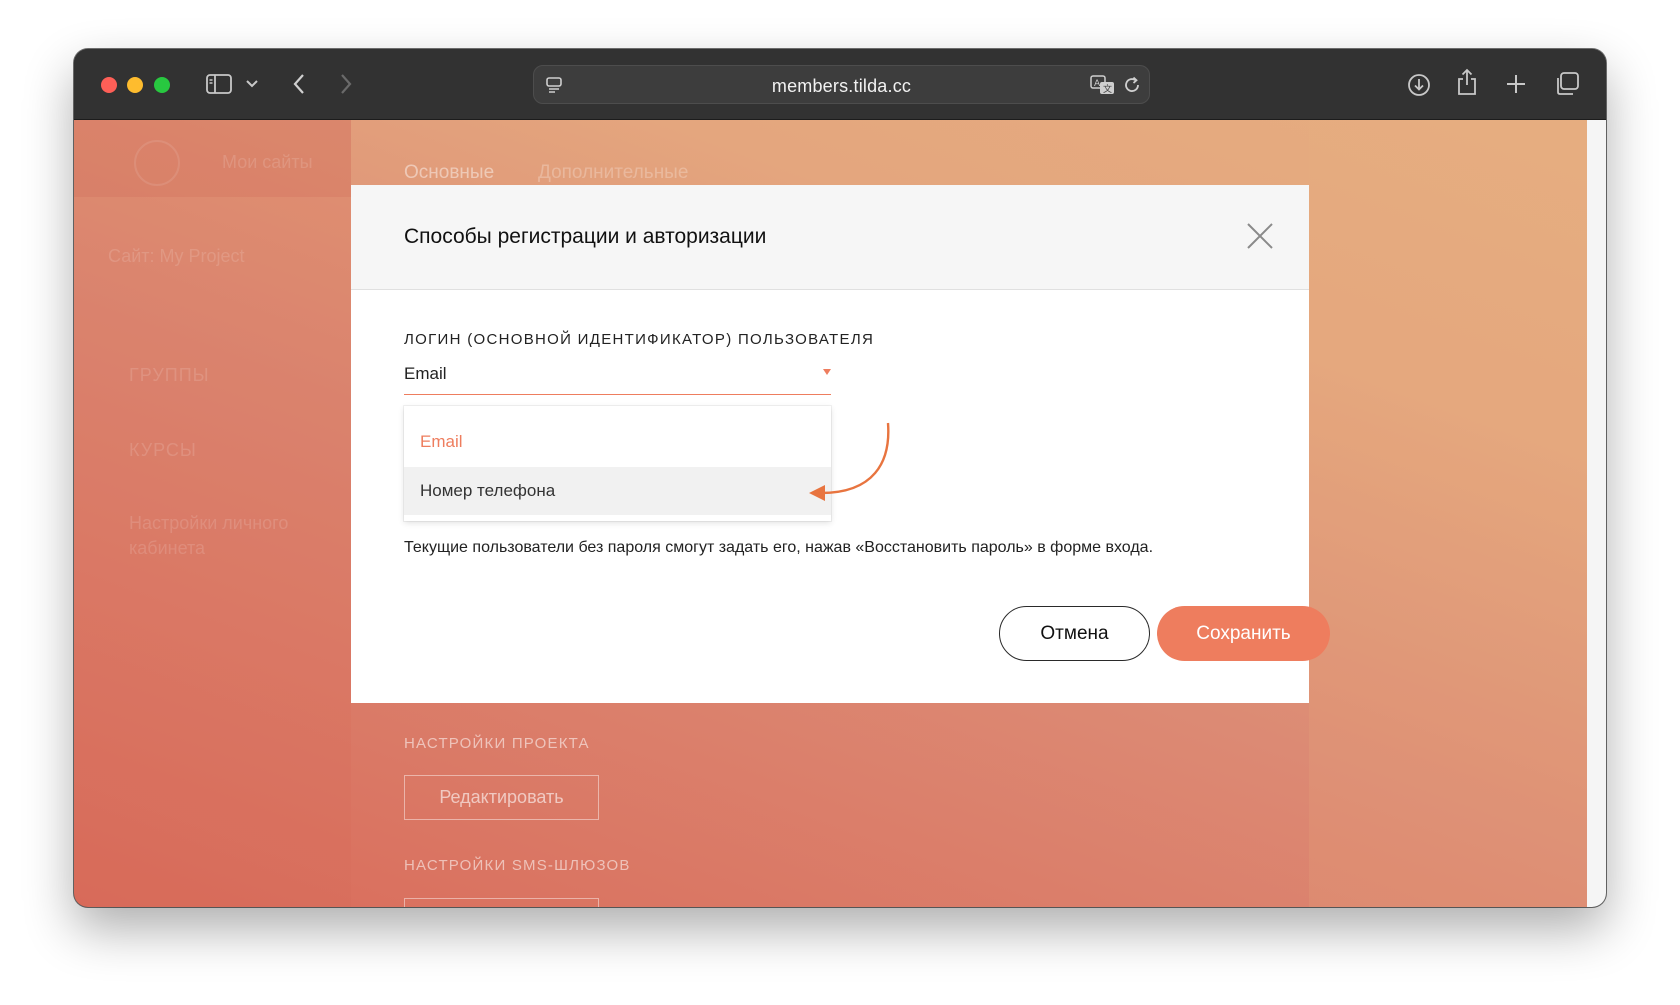 This screenshot has width=1680, height=1005. I want to click on save-button: Сохранить, so click(1243, 633).